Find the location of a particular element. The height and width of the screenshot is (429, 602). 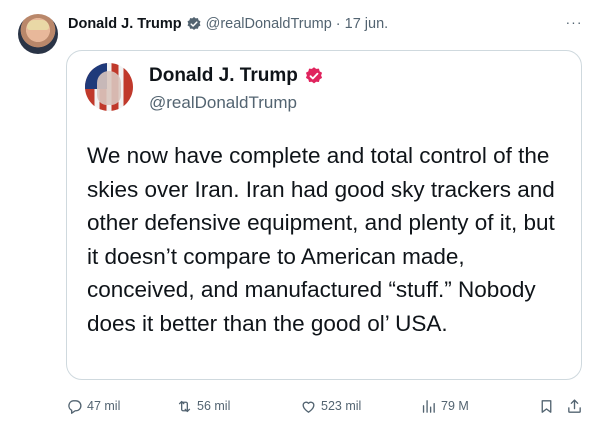

bookmark-icon is located at coordinates (546, 406).